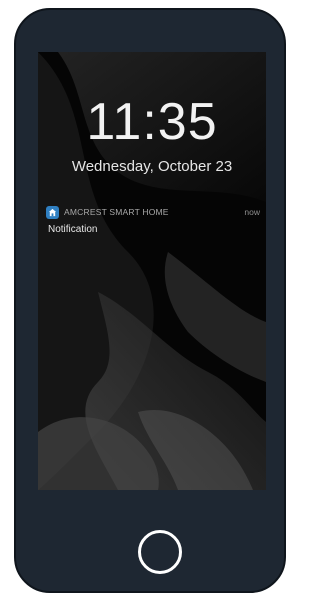  I want to click on home-button, so click(160, 552).